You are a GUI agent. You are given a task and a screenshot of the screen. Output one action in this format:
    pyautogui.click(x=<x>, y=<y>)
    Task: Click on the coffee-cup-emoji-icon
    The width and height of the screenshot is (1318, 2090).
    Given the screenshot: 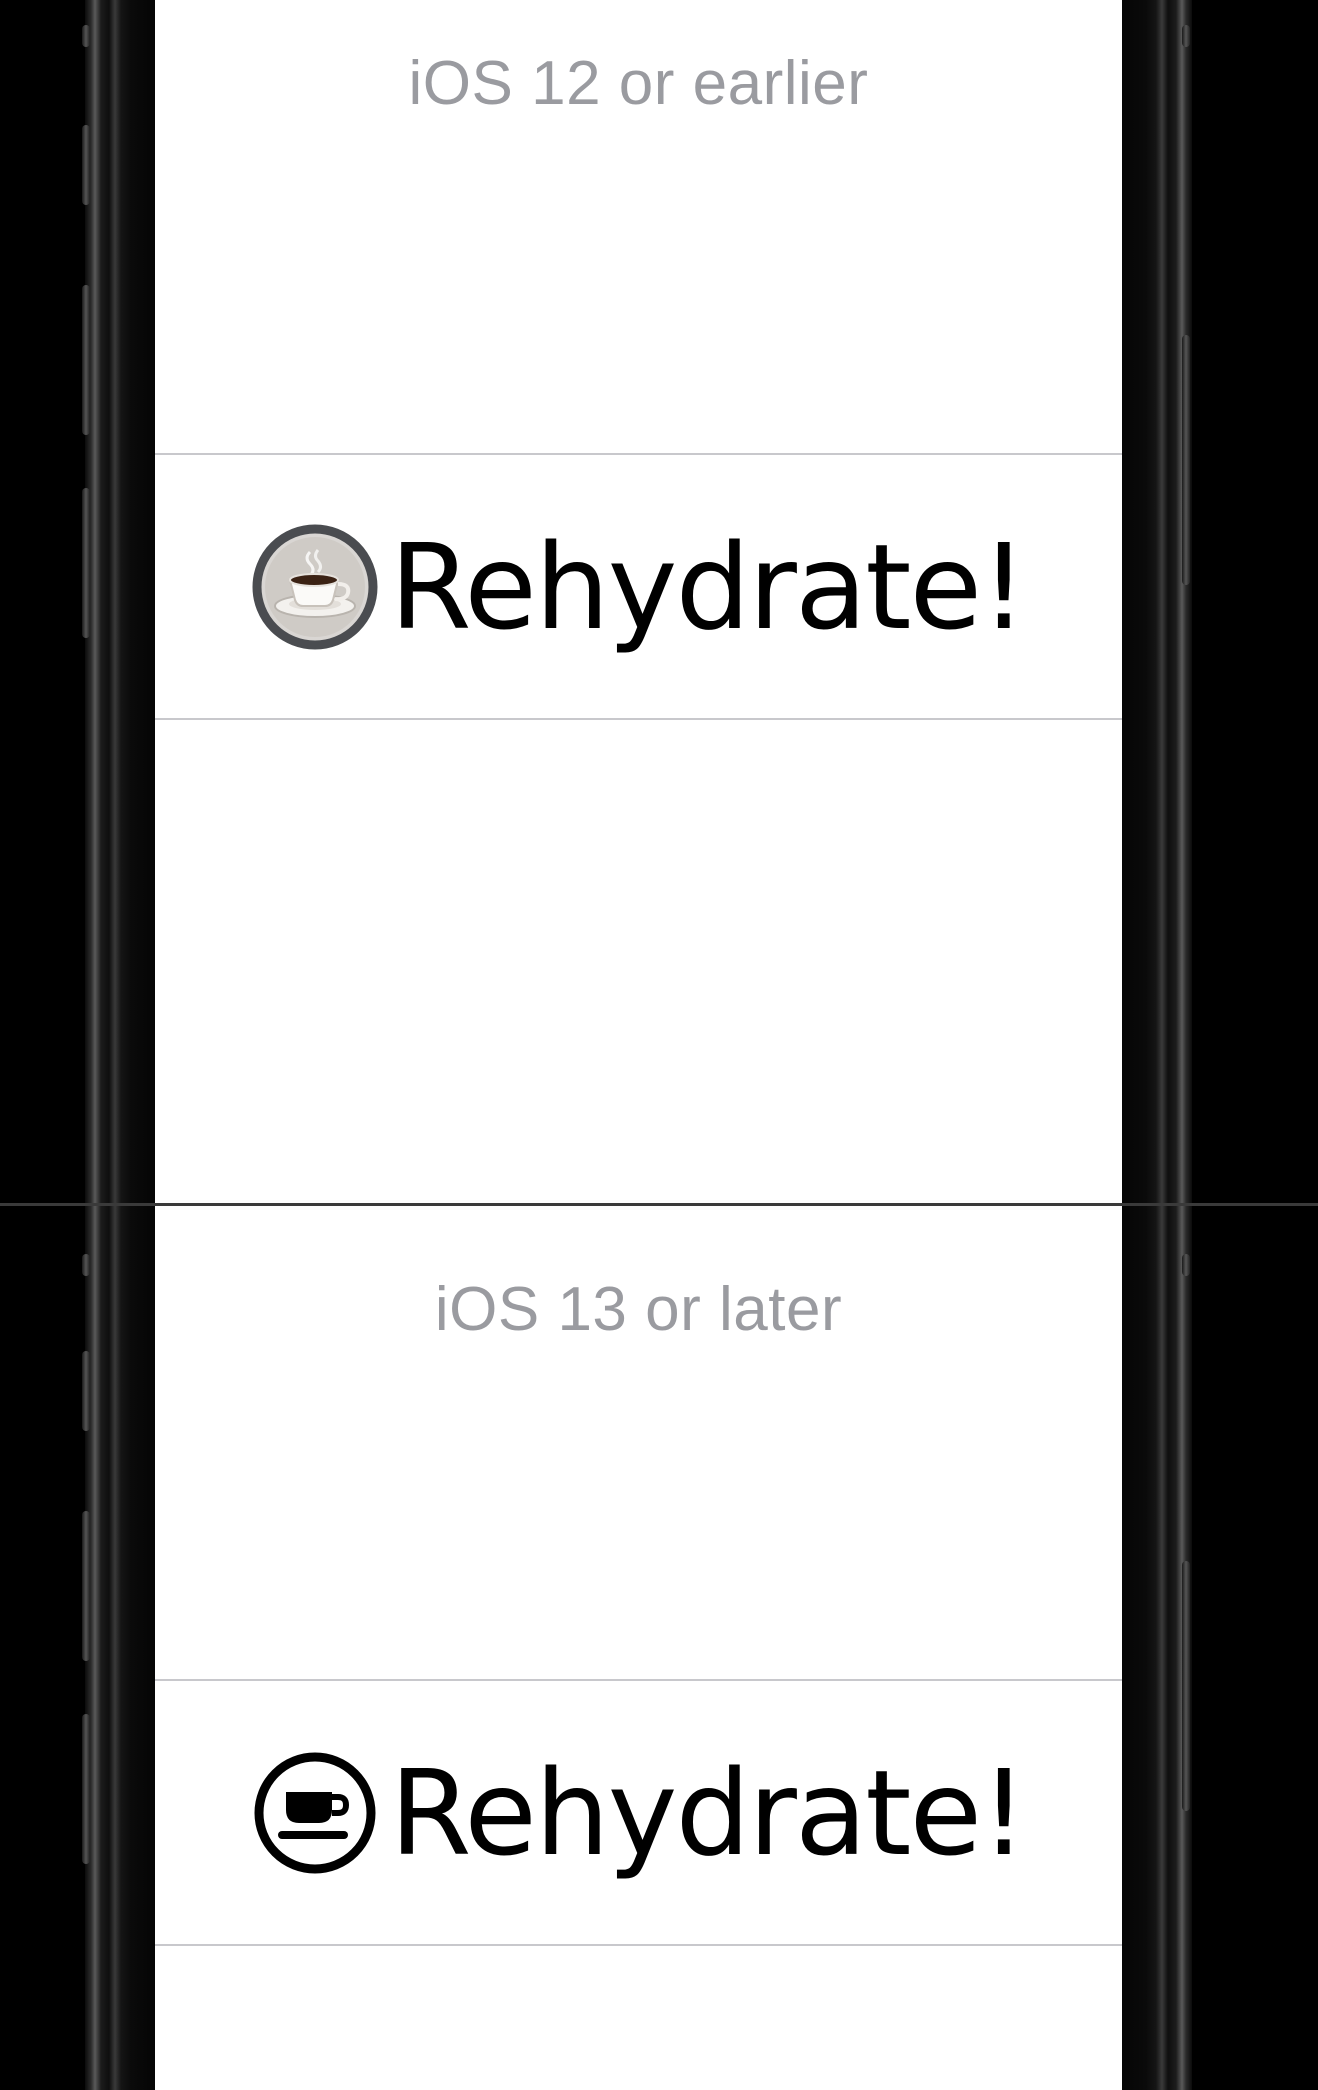 What is the action you would take?
    pyautogui.click(x=315, y=587)
    